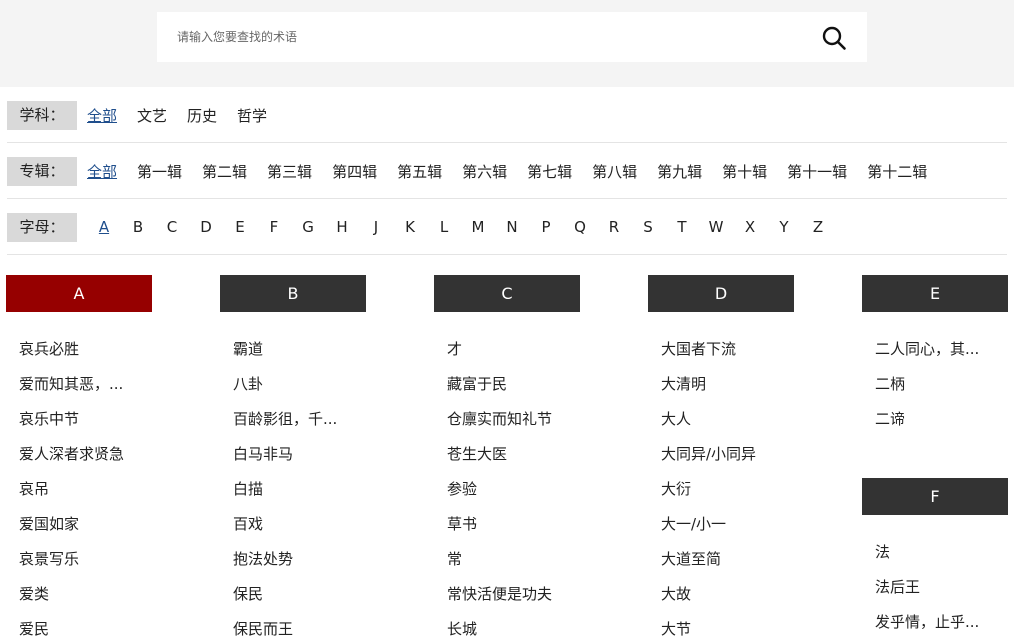  Describe the element at coordinates (478, 227) in the screenshot. I see `letter-option: M` at that location.